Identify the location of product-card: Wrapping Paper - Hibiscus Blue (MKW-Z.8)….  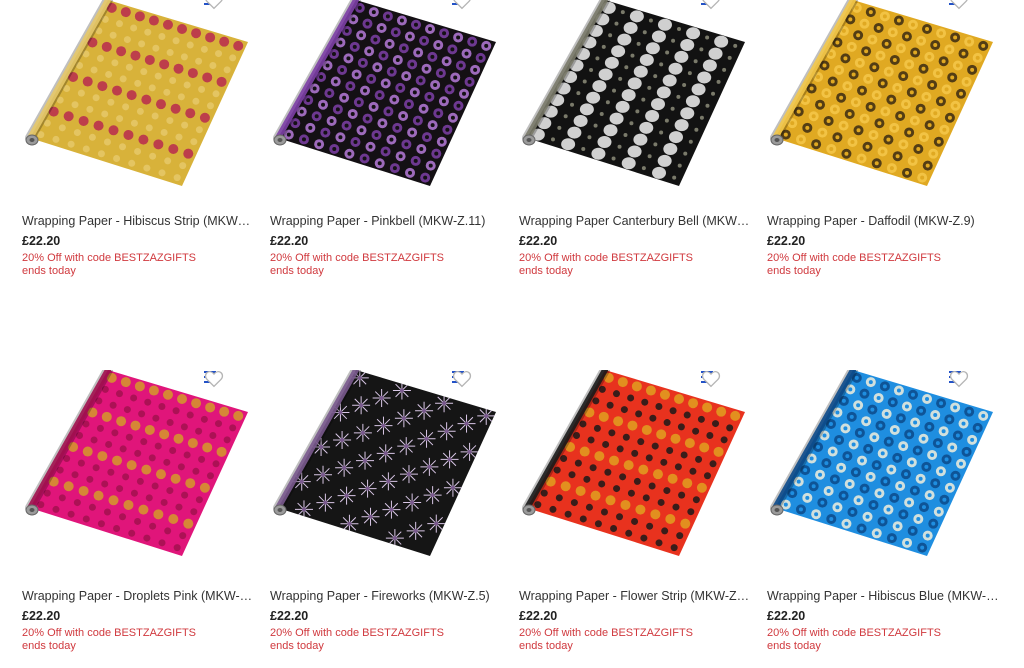
(883, 511).